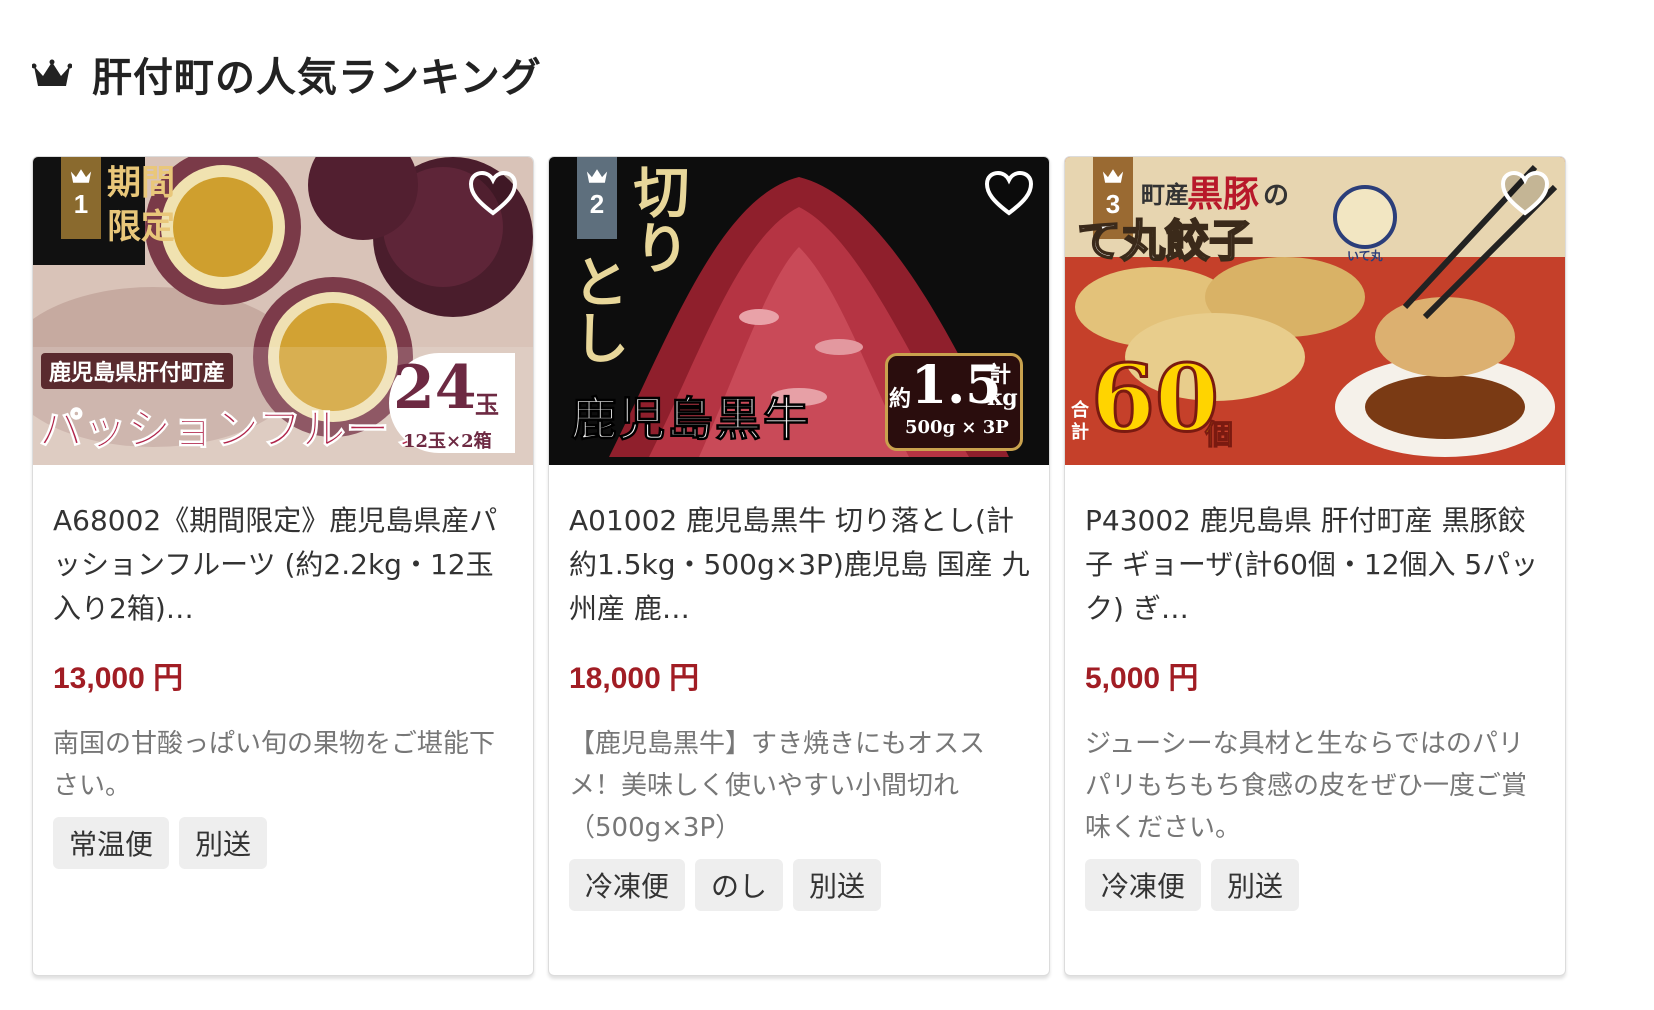 Image resolution: width=1654 pixels, height=1010 pixels. What do you see at coordinates (435, 388) in the screenshot?
I see `image-label-count: 24` at bounding box center [435, 388].